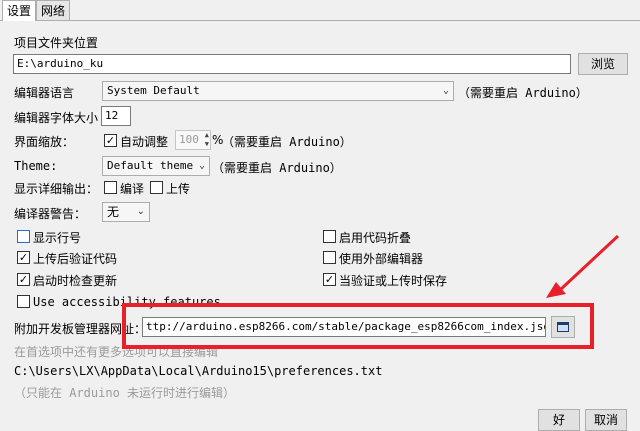 The height and width of the screenshot is (431, 640). I want to click on scale-percent-value: 100, so click(189, 139).